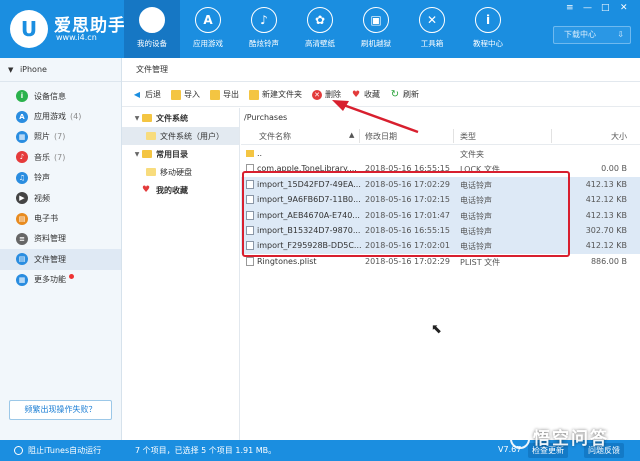 The height and width of the screenshot is (461, 640). I want to click on nav-item-3: ✿ 高清壁纸, so click(320, 29).